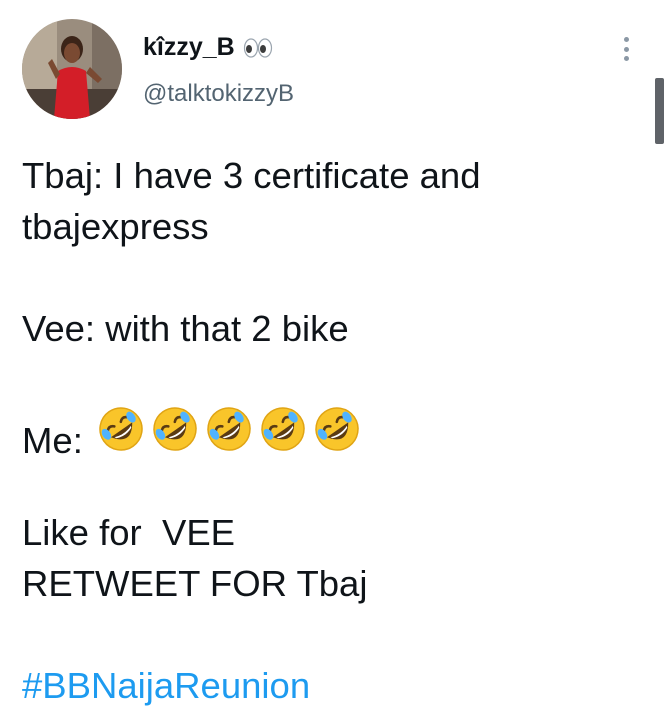  Describe the element at coordinates (659, 111) in the screenshot. I see `scrollbar-thumb` at that location.